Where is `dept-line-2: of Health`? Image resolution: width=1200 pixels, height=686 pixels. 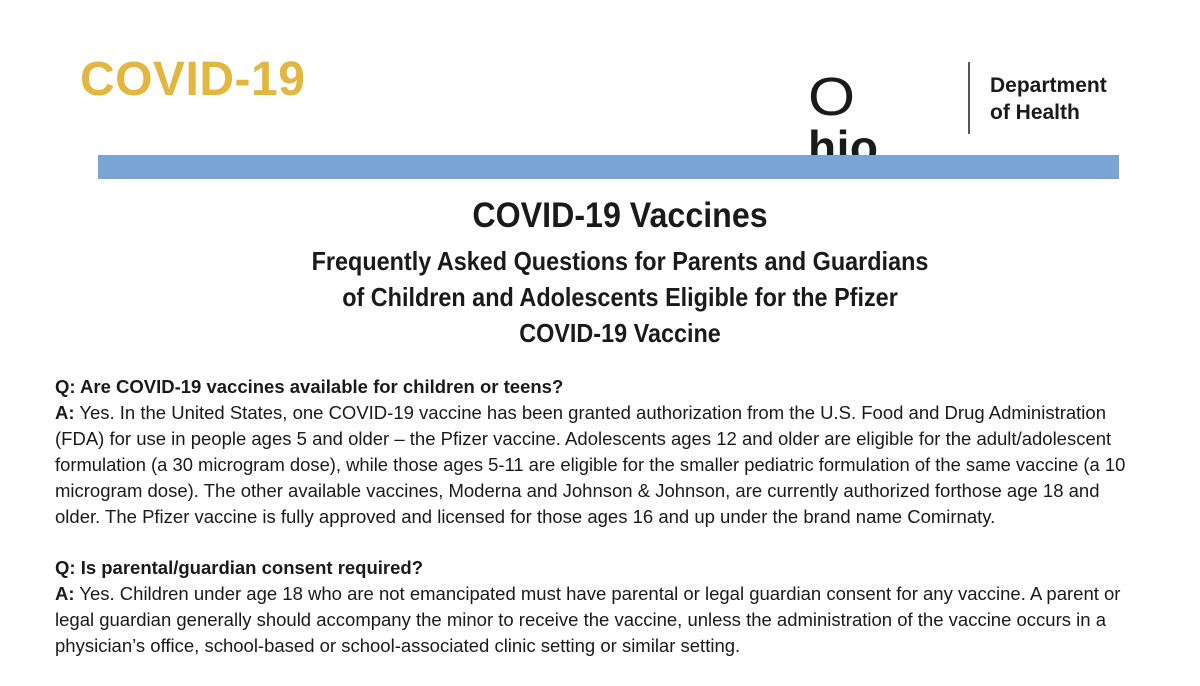
dept-line-2: of Health is located at coordinates (1035, 112).